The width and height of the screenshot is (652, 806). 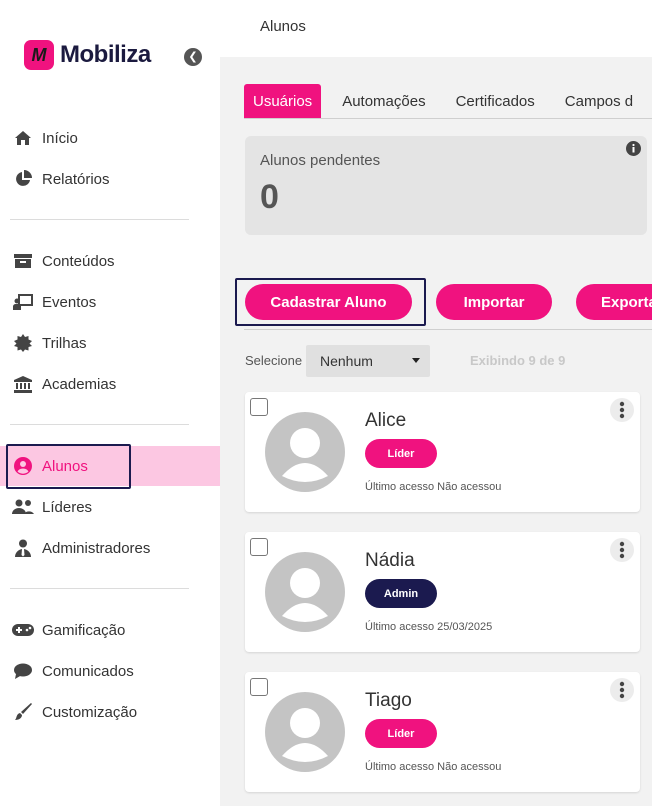 I want to click on sidebar-item-label: Líderes, so click(x=67, y=507).